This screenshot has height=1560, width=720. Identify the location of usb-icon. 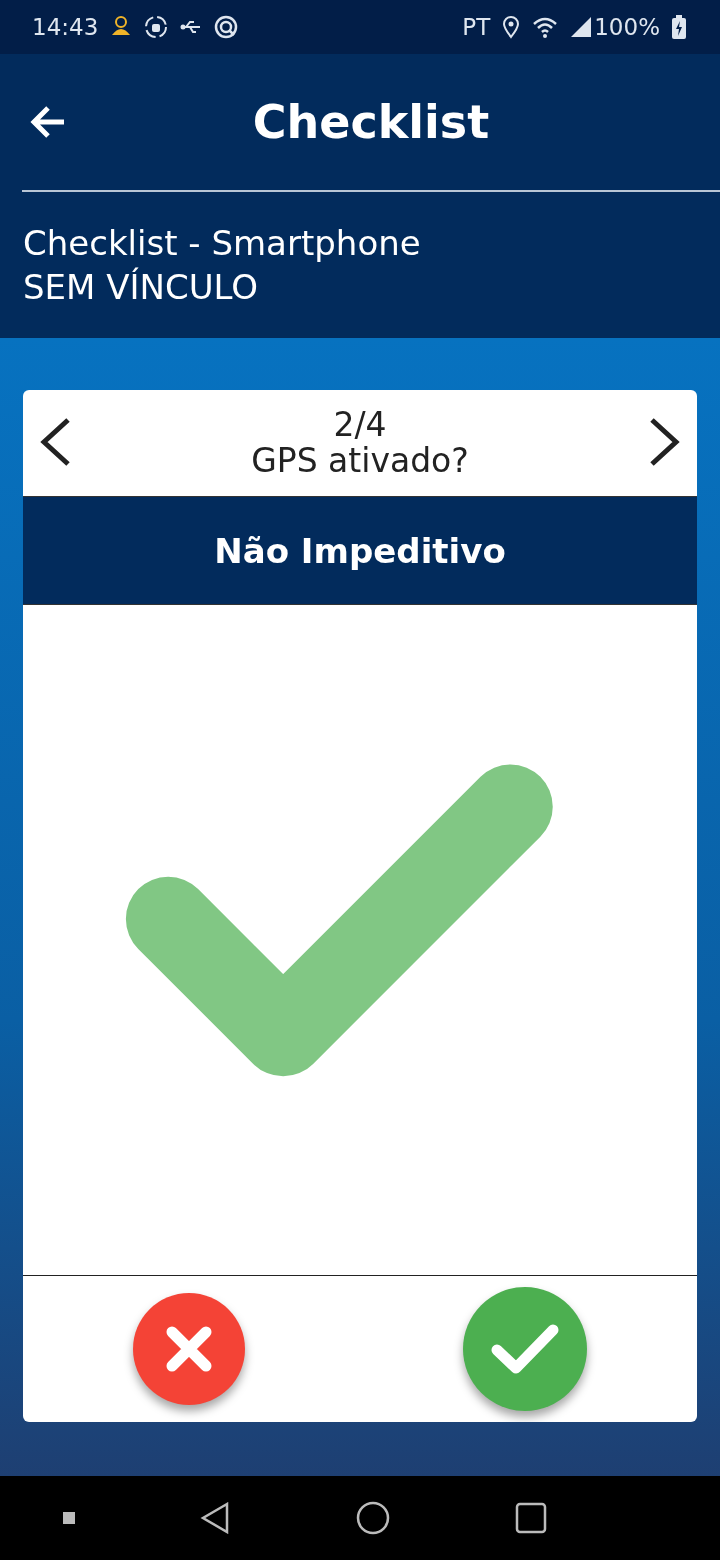
(191, 27).